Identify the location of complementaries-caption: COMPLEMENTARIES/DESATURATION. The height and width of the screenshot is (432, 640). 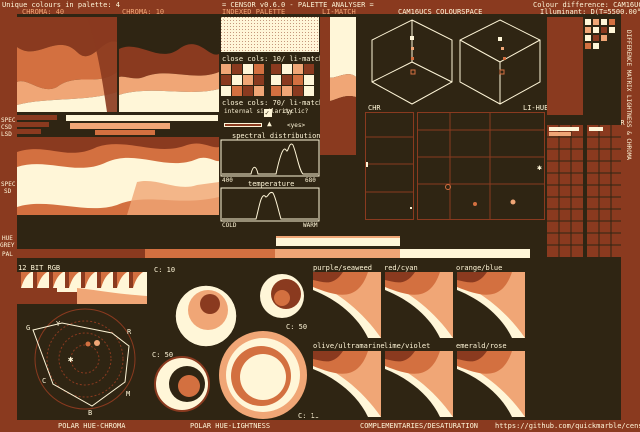
(419, 426).